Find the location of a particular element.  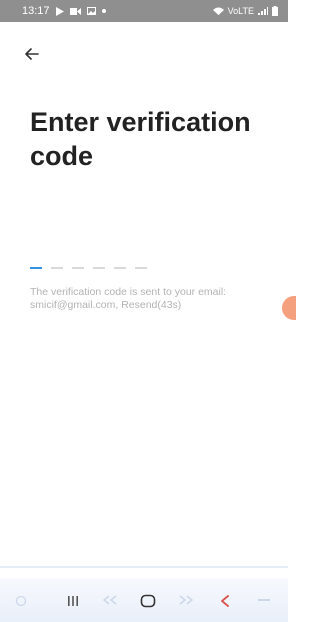

email-address: smicif@gmail.com, is located at coordinates (74, 305).